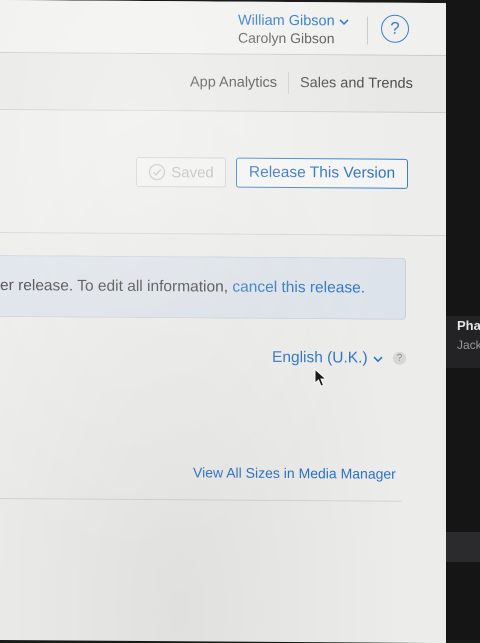 This screenshot has width=480, height=643. What do you see at coordinates (298, 288) in the screenshot?
I see `cancel-release-link: cancel this release.` at bounding box center [298, 288].